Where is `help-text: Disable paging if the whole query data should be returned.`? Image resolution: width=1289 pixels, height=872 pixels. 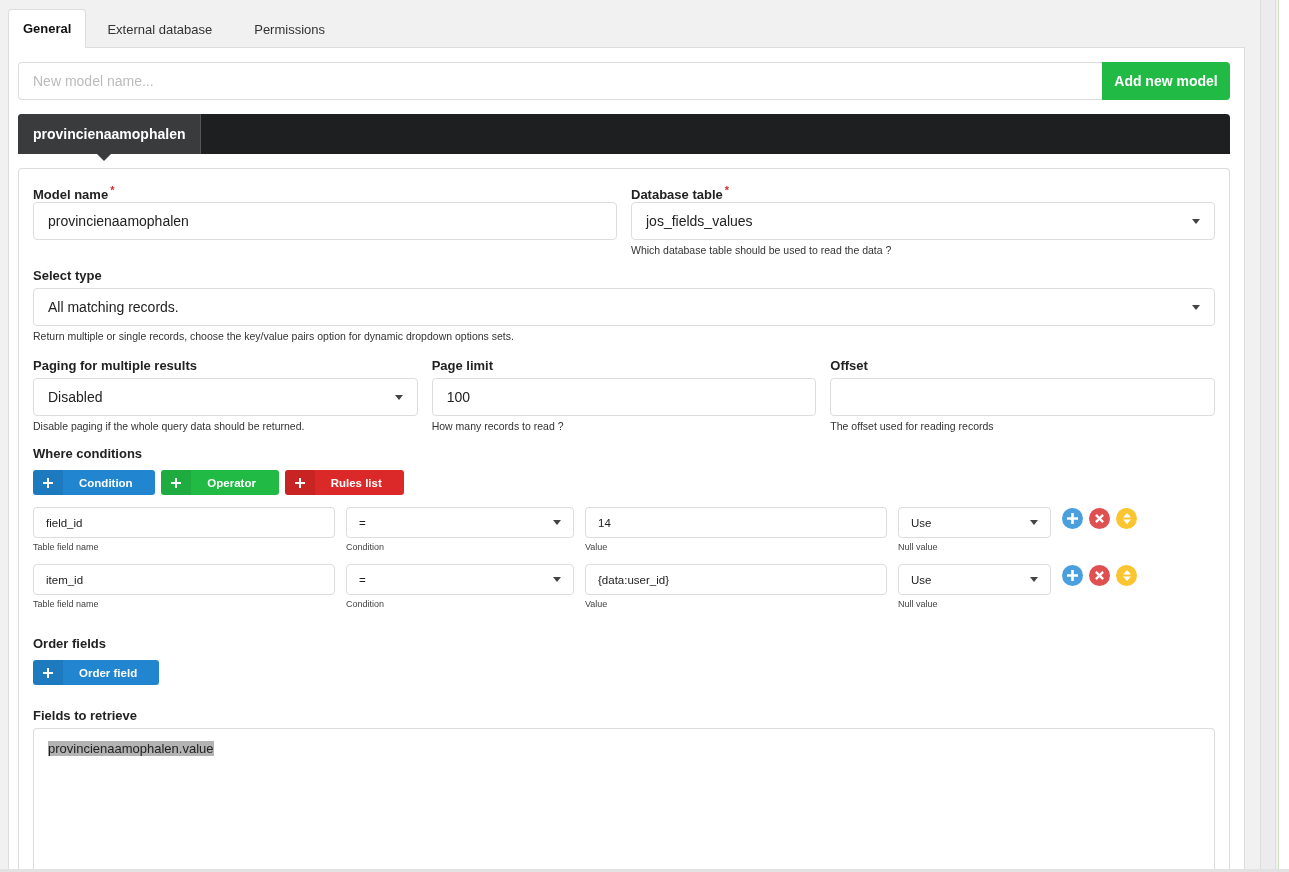 help-text: Disable paging if the whole query data should be returned. is located at coordinates (169, 426).